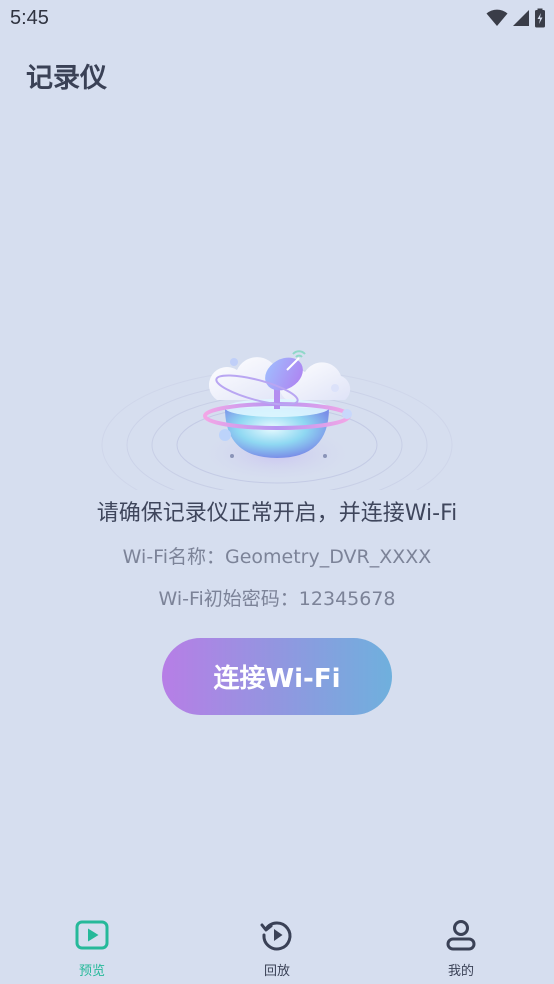 This screenshot has height=984, width=554. I want to click on wifi-name-text: Wi-Fi名称：Geometry_DVR_XXXX, so click(277, 557).